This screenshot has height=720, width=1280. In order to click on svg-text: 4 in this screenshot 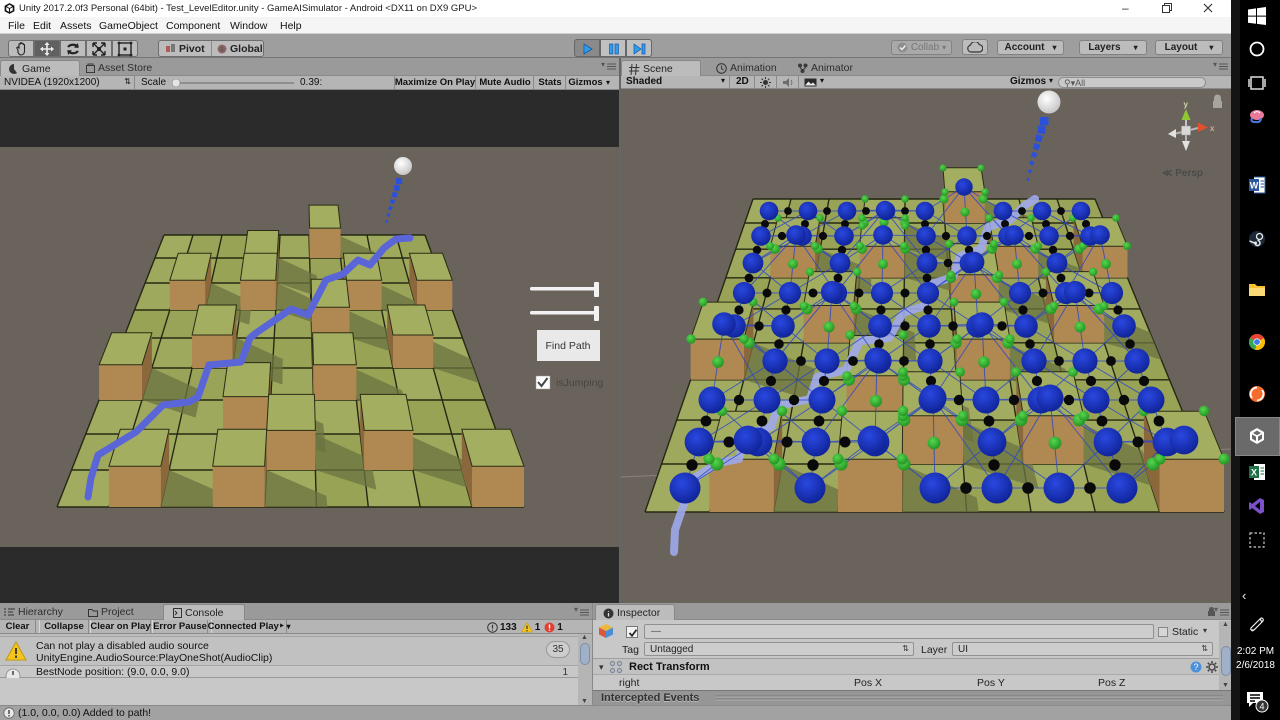, I will do `click(1261, 707)`.